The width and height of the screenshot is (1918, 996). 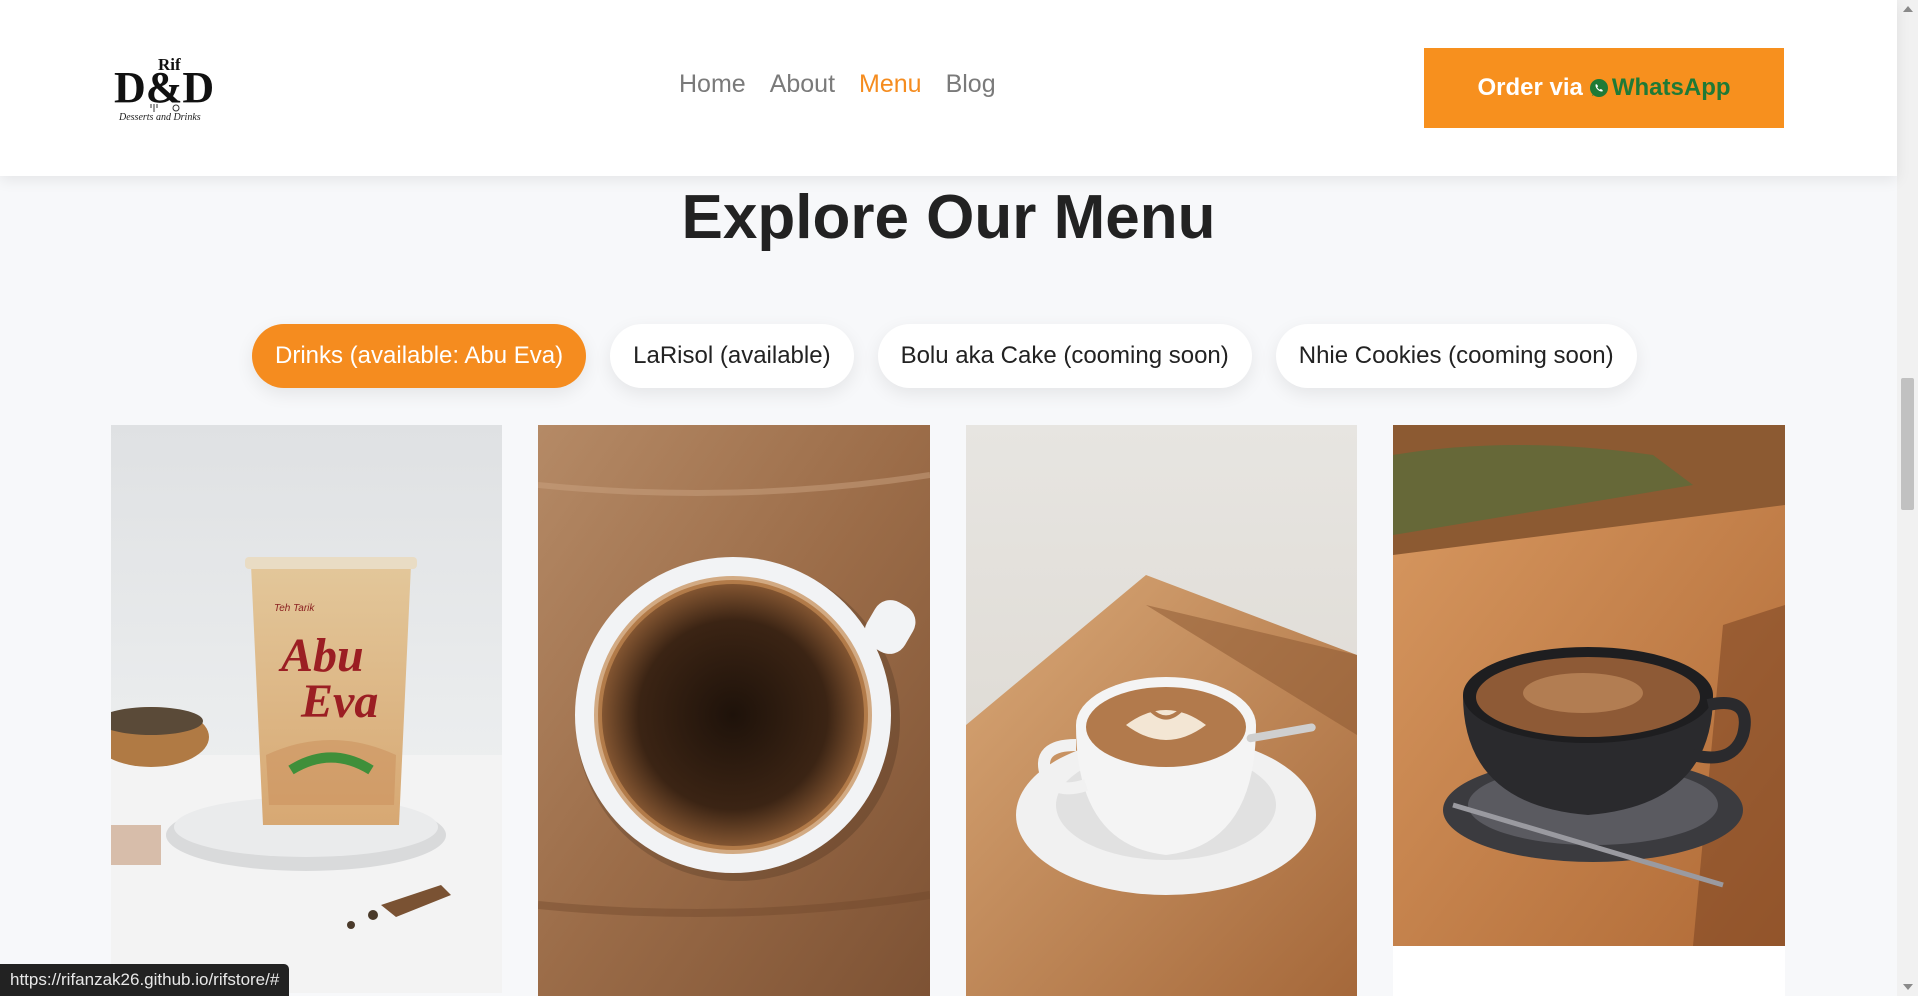 What do you see at coordinates (890, 84) in the screenshot?
I see `nav-menu: Menu` at bounding box center [890, 84].